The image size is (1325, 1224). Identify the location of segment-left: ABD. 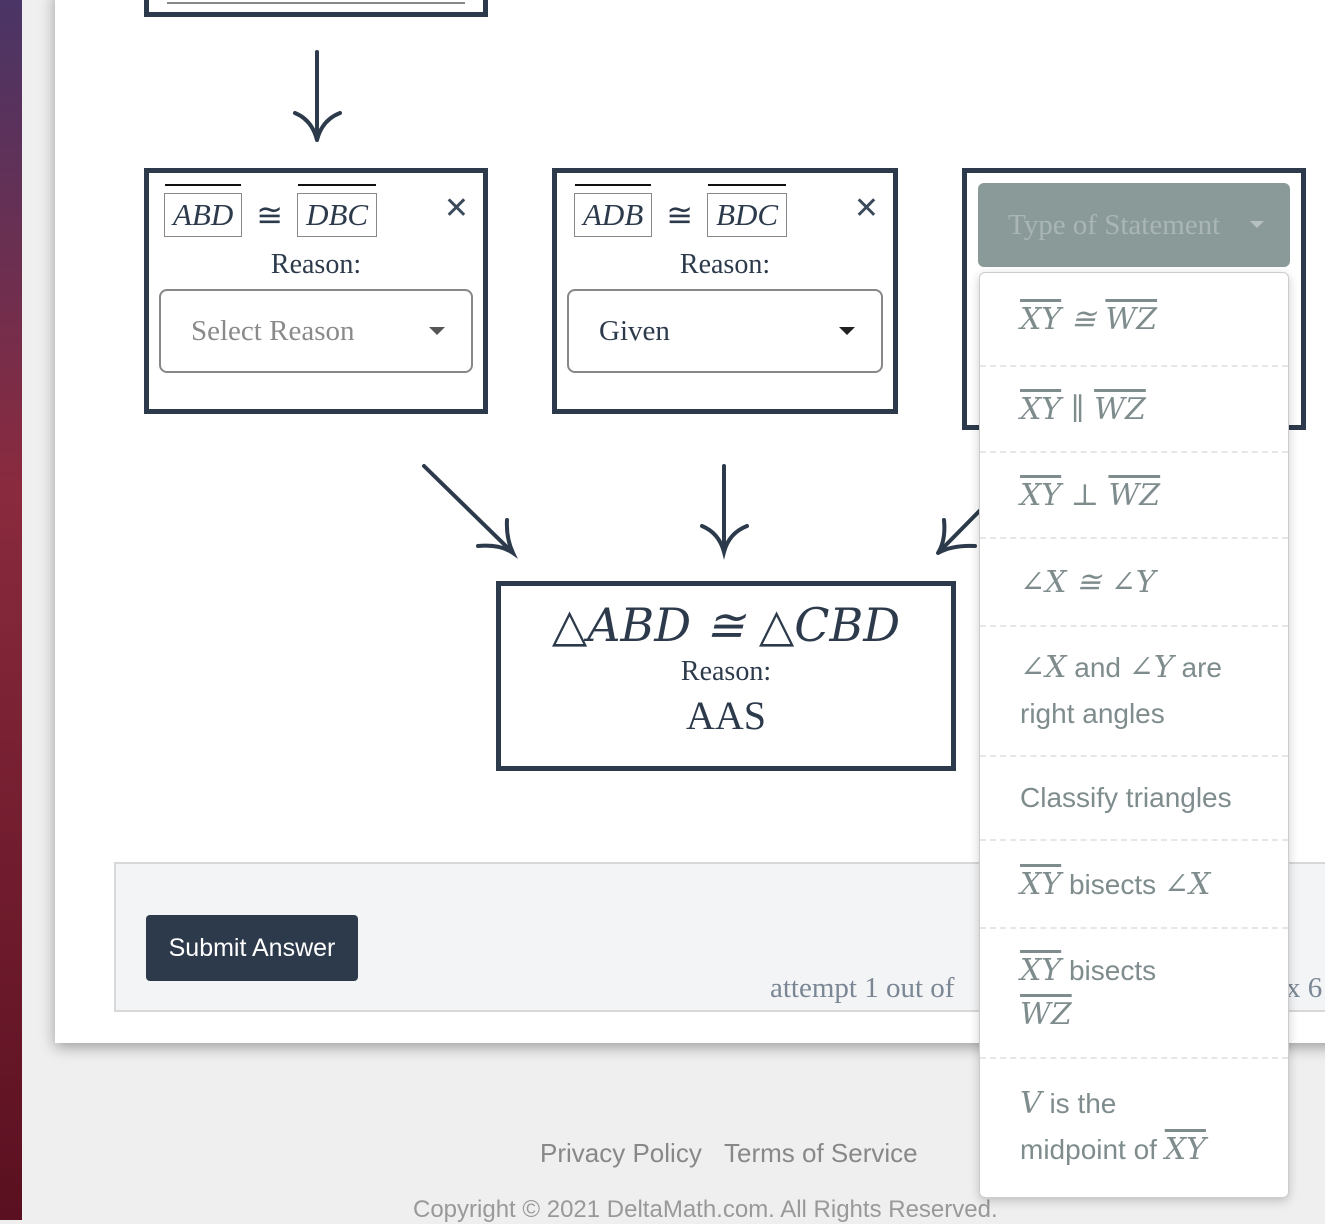
(203, 210).